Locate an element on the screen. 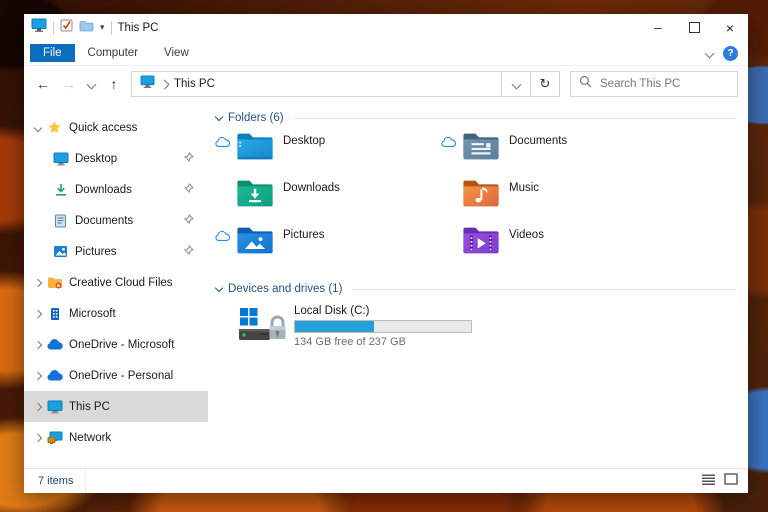 This screenshot has width=768, height=512. sidebar-item-downloads: Downloads is located at coordinates (116, 189).